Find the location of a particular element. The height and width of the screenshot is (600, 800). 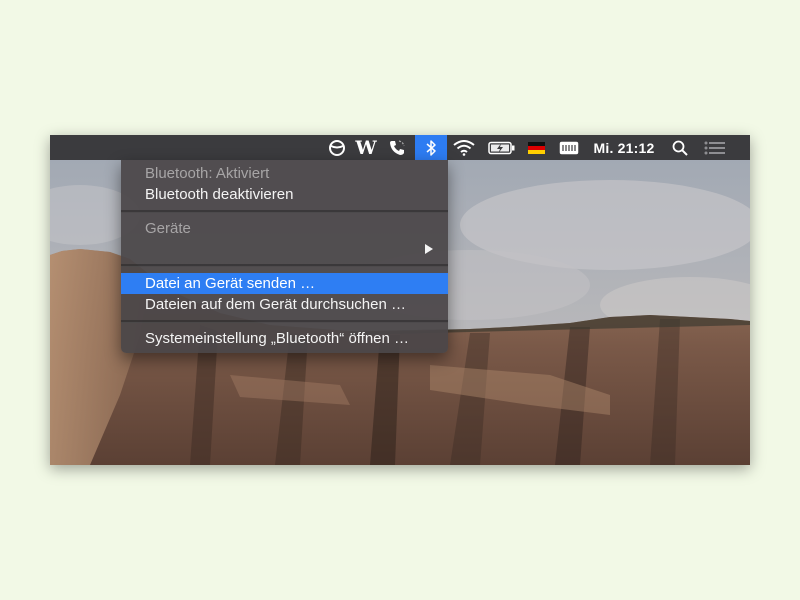

device-submenu-item is located at coordinates (284, 249).